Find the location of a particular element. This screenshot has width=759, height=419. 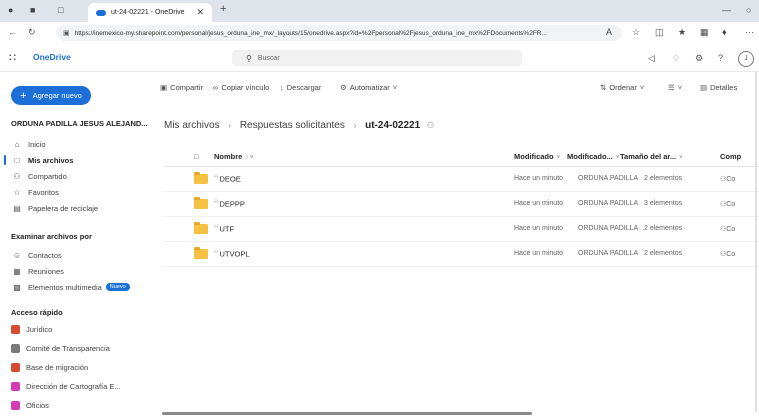

profile-icon: ● is located at coordinates (10, 10).